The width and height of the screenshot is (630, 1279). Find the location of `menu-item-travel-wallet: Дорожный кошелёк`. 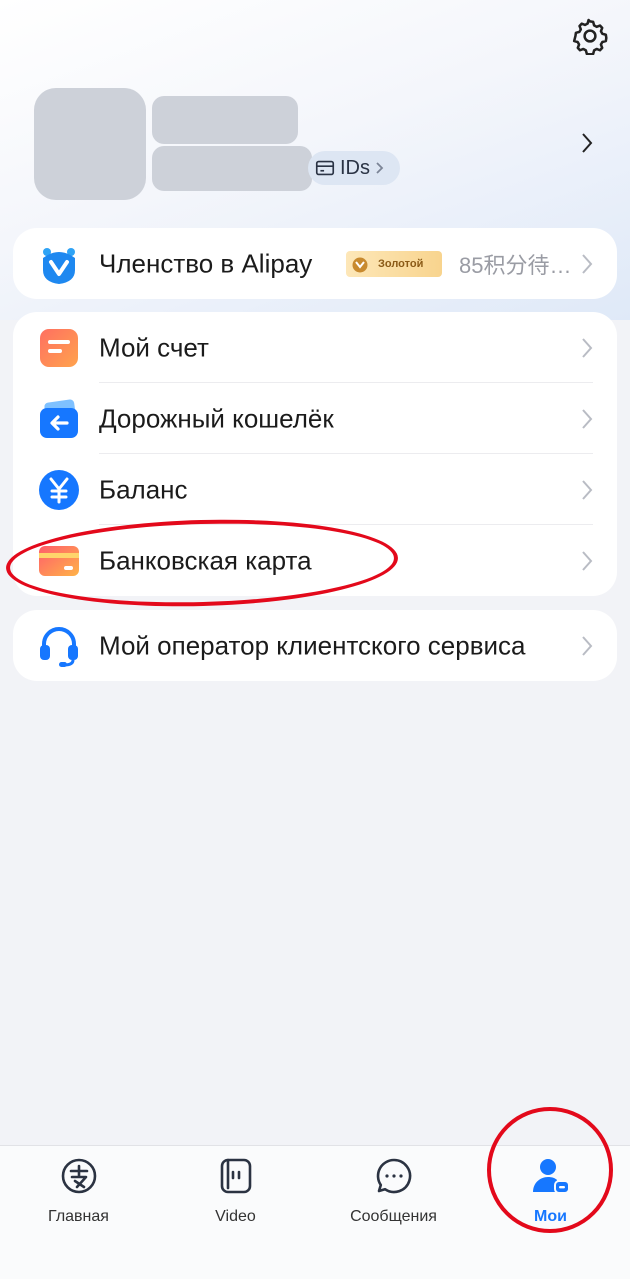

menu-item-travel-wallet: Дорожный кошелёк is located at coordinates (315, 418).